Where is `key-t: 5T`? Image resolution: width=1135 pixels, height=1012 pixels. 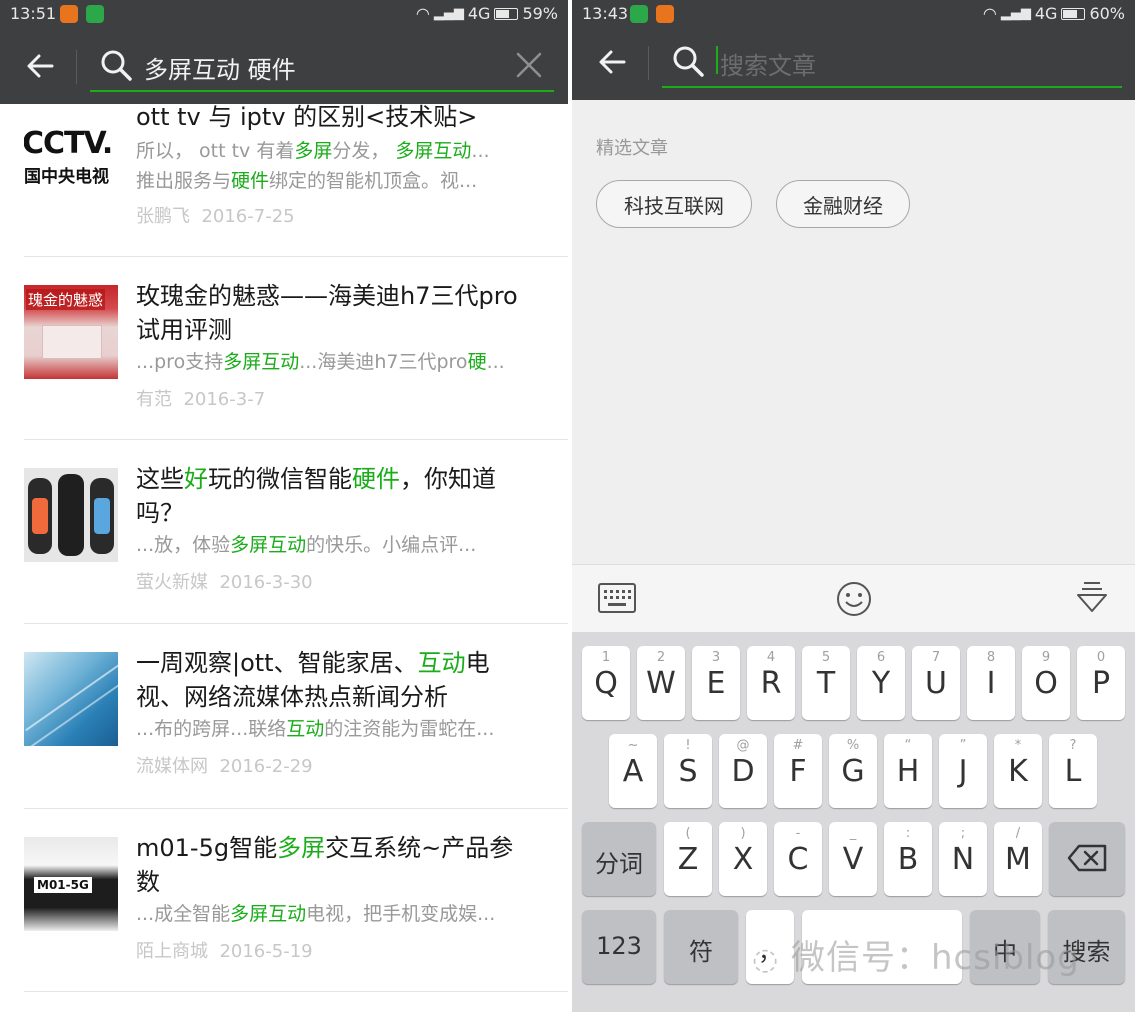 key-t: 5T is located at coordinates (826, 683).